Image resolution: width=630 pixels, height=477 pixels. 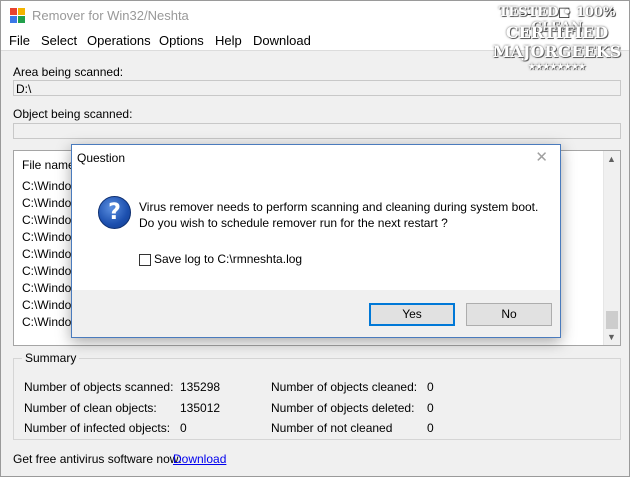 What do you see at coordinates (317, 131) in the screenshot?
I see `object-field` at bounding box center [317, 131].